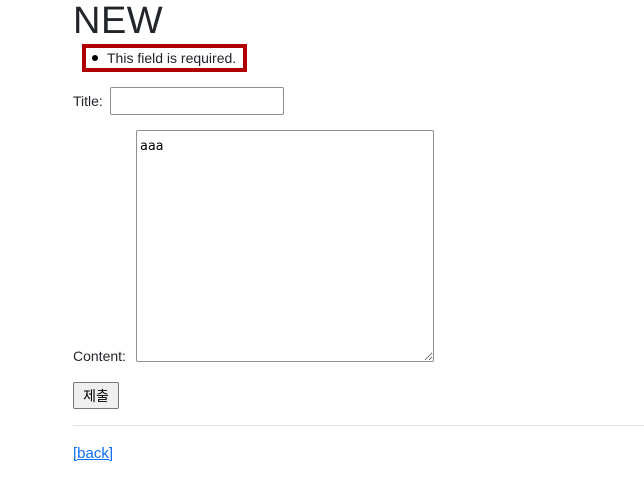 The height and width of the screenshot is (478, 644). Describe the element at coordinates (99, 356) in the screenshot. I see `content-label: Content:` at that location.